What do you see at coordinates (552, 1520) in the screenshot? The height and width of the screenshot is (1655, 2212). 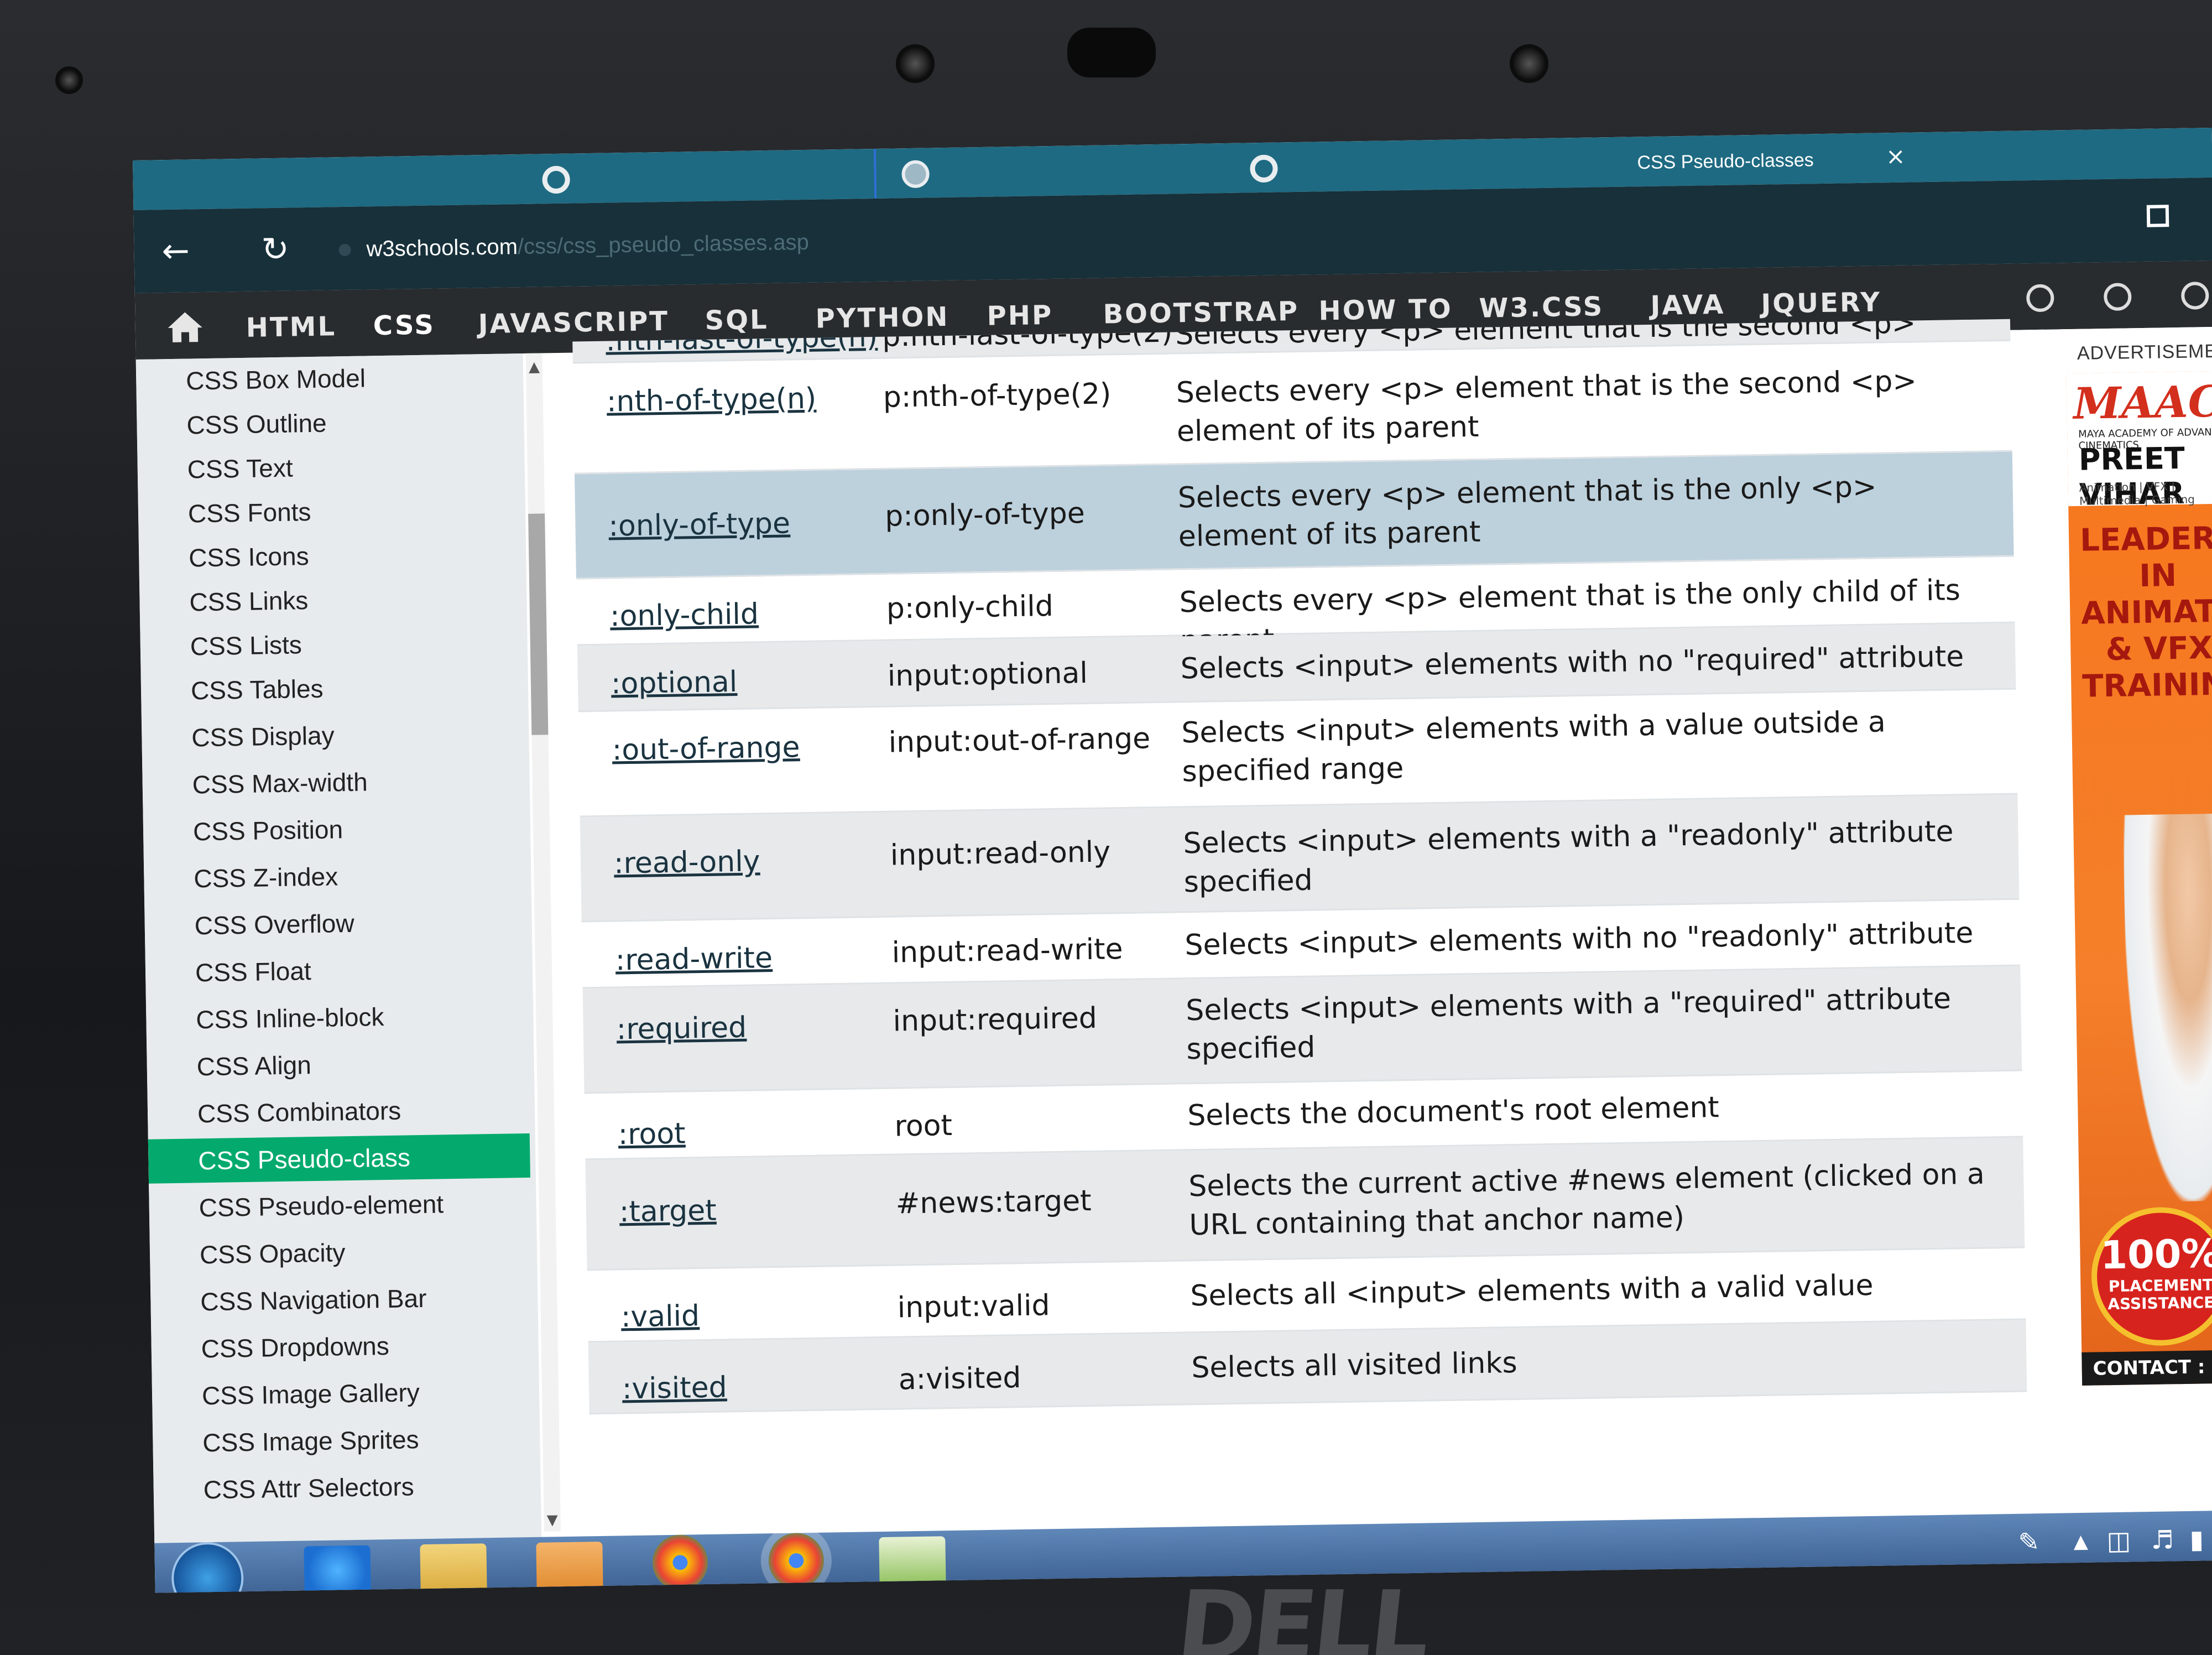 I see `scroll-down-icon: ▼` at bounding box center [552, 1520].